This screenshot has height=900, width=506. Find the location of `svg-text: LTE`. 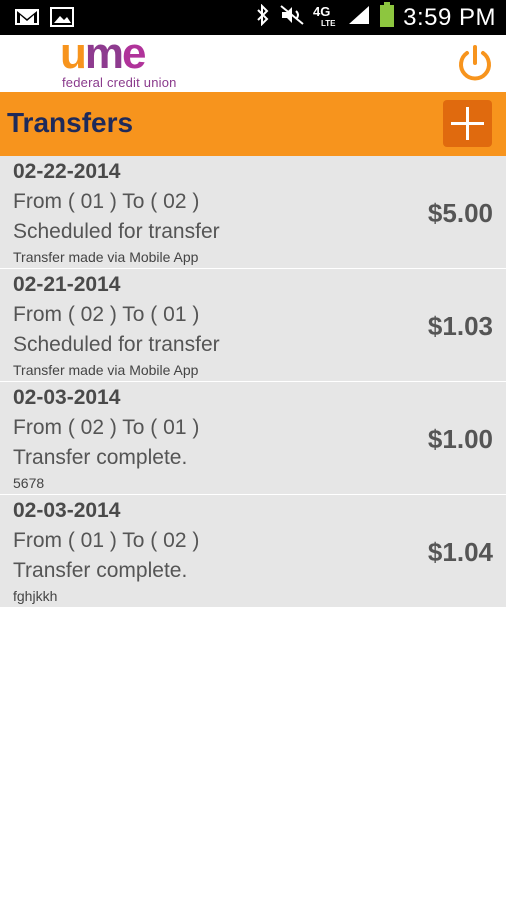

svg-text: LTE is located at coordinates (328, 23).